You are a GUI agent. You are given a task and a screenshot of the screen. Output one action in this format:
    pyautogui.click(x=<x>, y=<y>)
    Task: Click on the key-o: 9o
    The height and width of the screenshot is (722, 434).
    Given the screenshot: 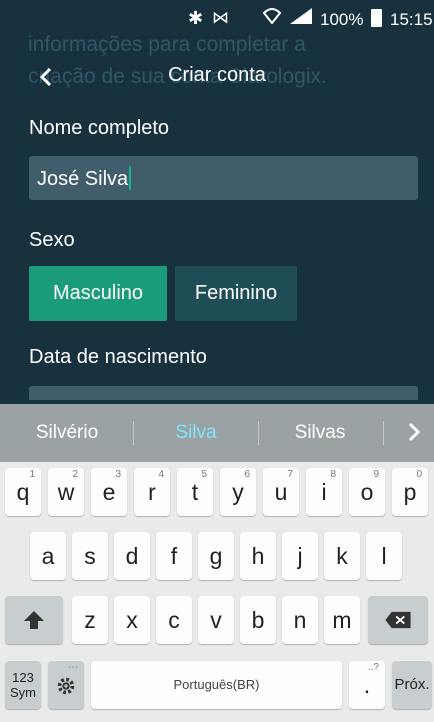 What is the action you would take?
    pyautogui.click(x=367, y=492)
    